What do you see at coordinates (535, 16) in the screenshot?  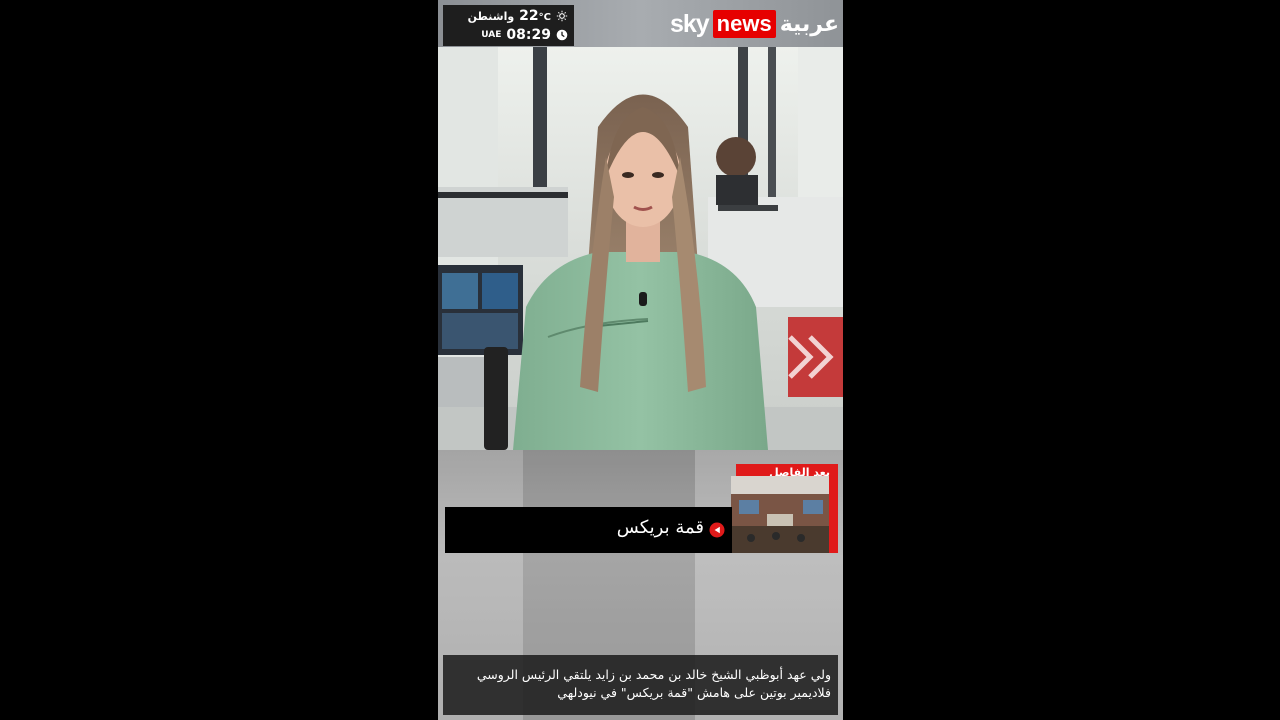 I see `temperature: 22°C` at bounding box center [535, 16].